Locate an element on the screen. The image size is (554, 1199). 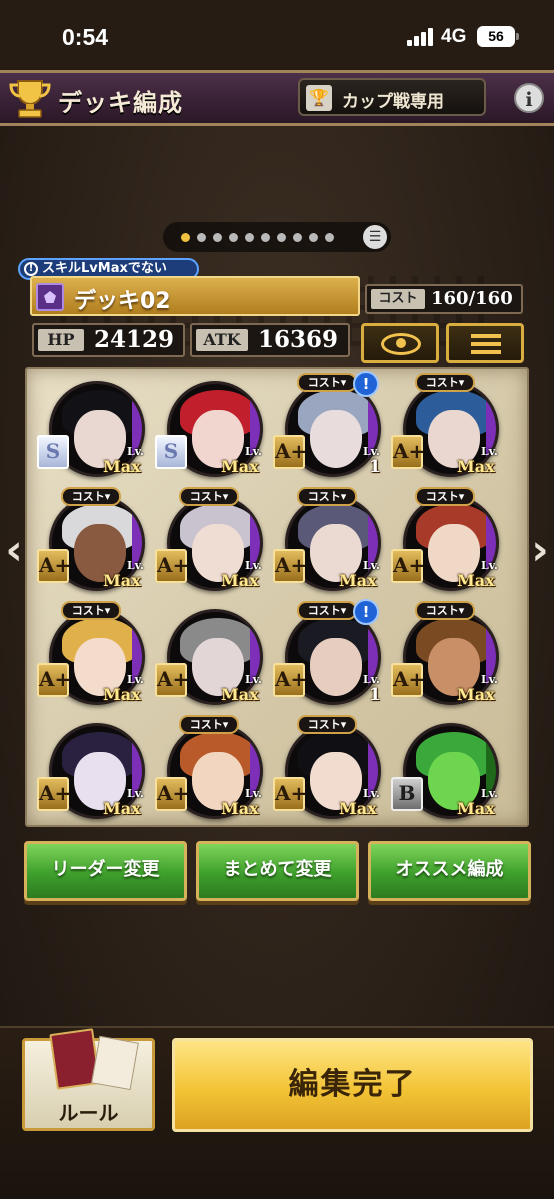
complete-button: 編集完了 is located at coordinates (352, 1085).